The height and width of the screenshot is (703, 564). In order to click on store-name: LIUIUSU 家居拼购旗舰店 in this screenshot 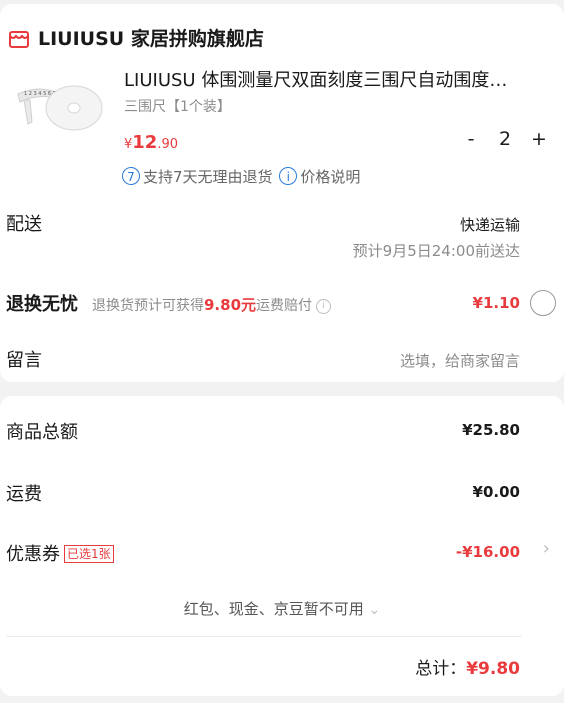, I will do `click(151, 37)`.